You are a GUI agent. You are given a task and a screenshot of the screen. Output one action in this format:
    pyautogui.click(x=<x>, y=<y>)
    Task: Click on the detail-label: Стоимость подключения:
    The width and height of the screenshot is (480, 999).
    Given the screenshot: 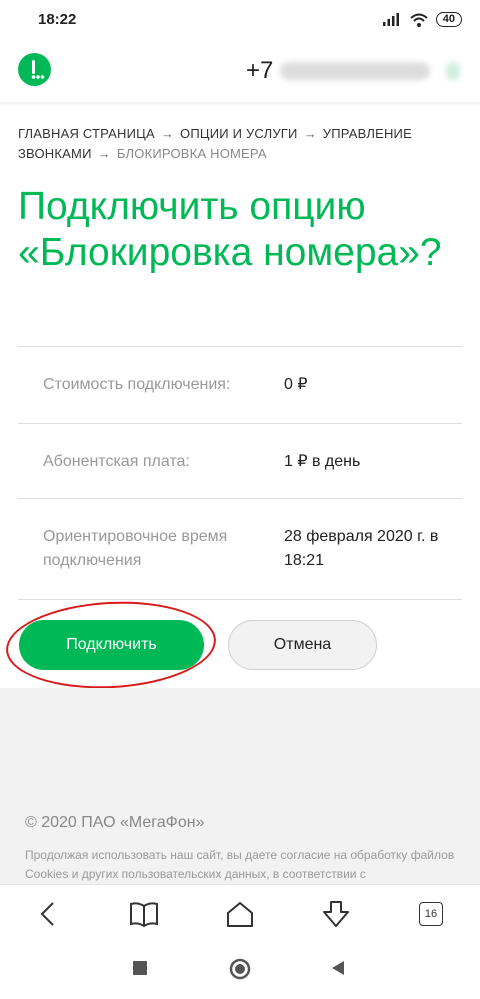 What is the action you would take?
    pyautogui.click(x=137, y=384)
    